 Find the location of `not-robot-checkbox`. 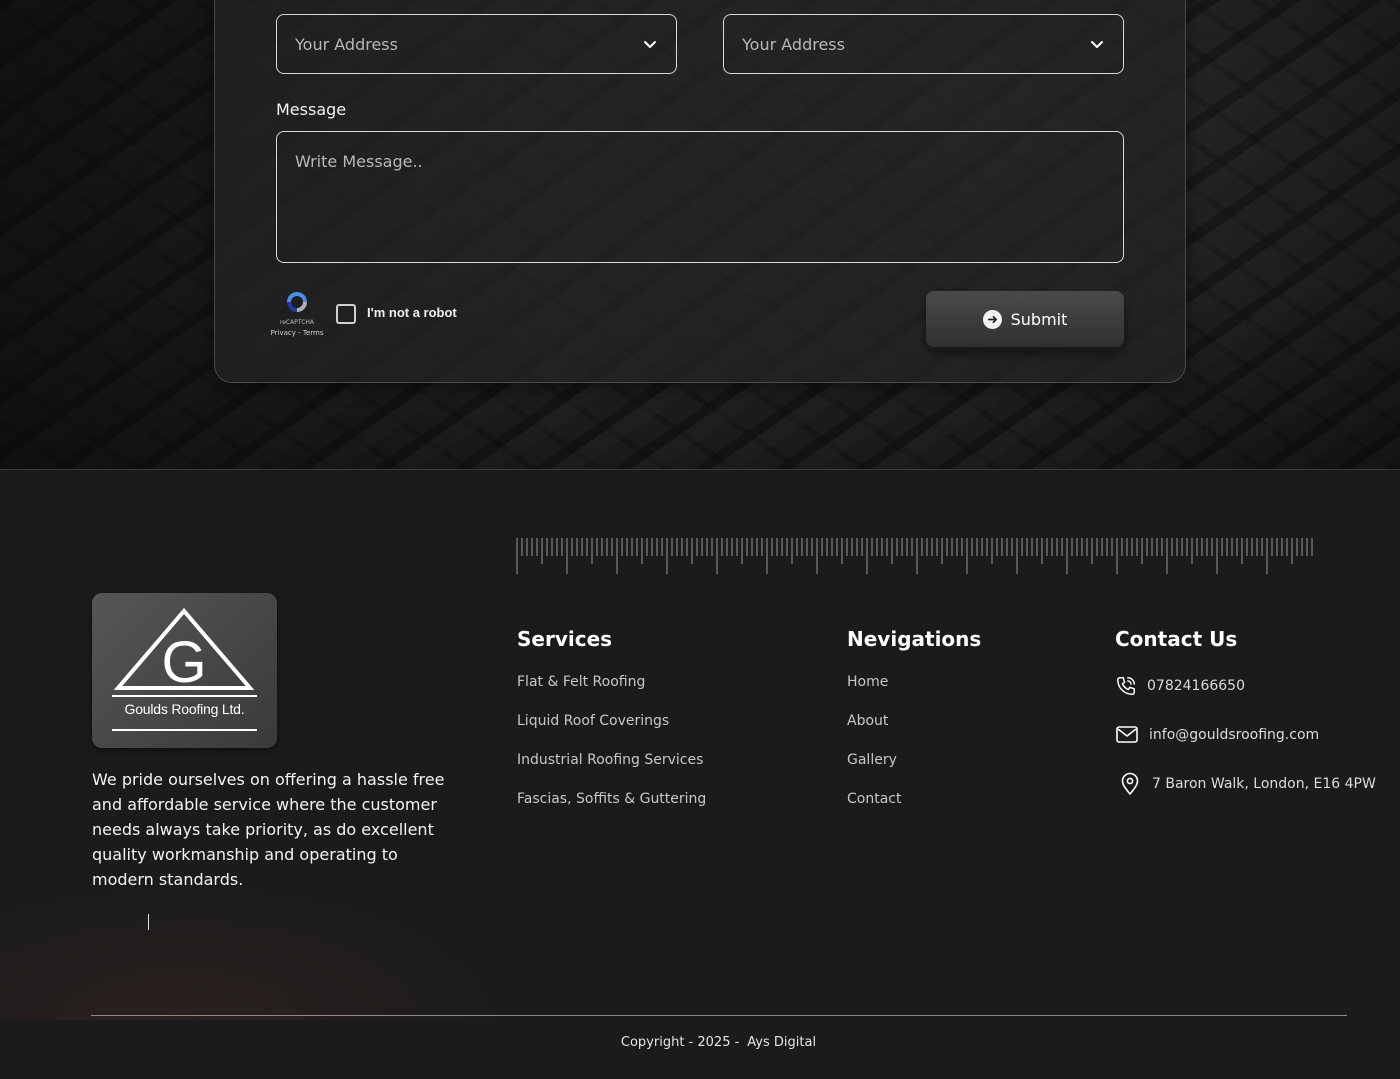

not-robot-checkbox is located at coordinates (346, 314).